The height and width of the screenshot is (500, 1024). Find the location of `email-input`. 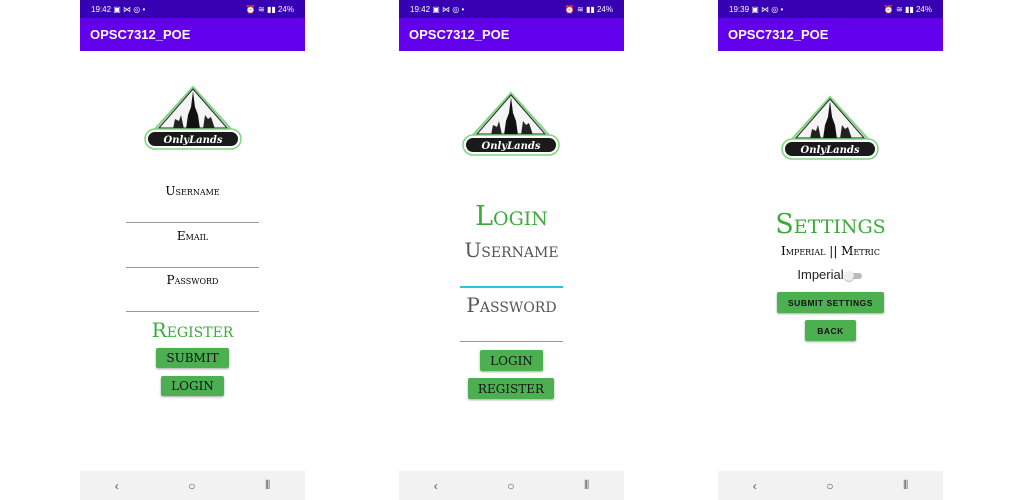

email-input is located at coordinates (192, 267).